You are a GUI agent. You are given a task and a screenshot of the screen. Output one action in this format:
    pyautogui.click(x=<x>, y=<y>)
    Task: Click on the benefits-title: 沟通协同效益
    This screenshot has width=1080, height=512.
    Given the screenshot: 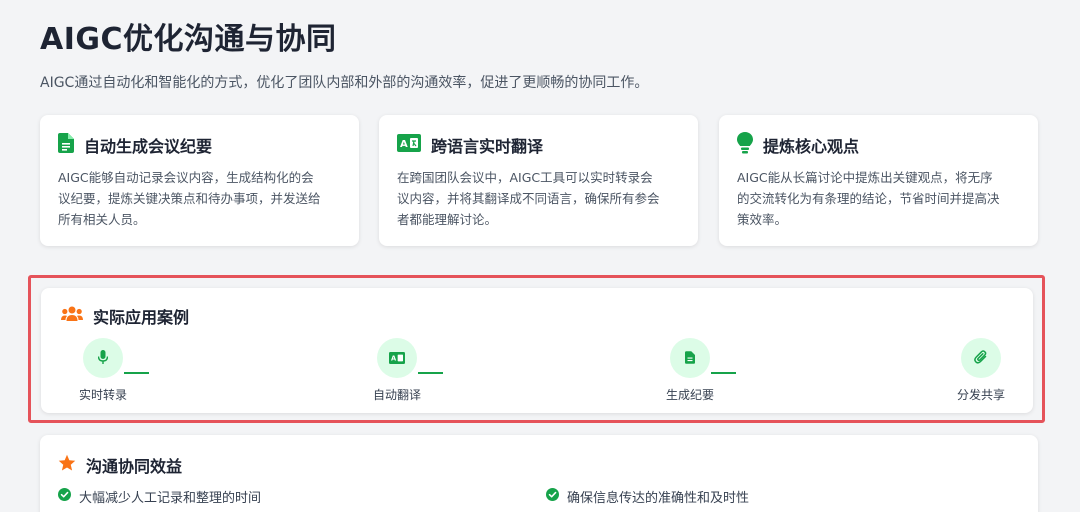 What is the action you would take?
    pyautogui.click(x=134, y=466)
    